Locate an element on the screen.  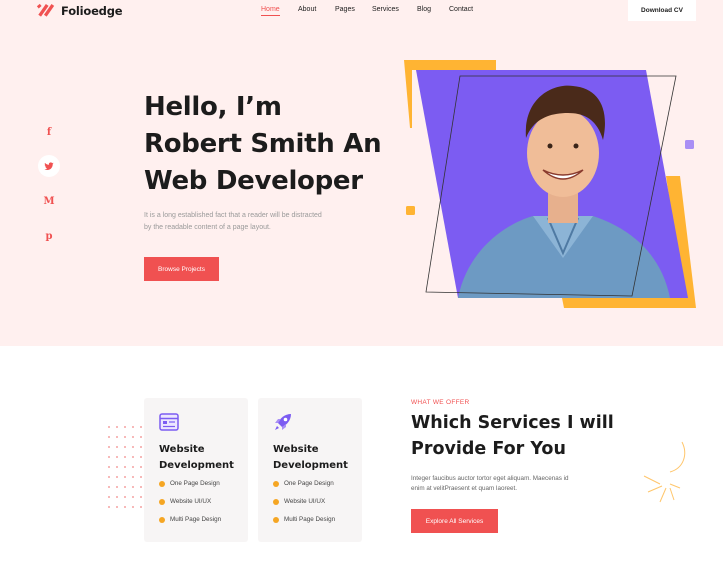
dot-pattern is located at coordinates (125, 467).